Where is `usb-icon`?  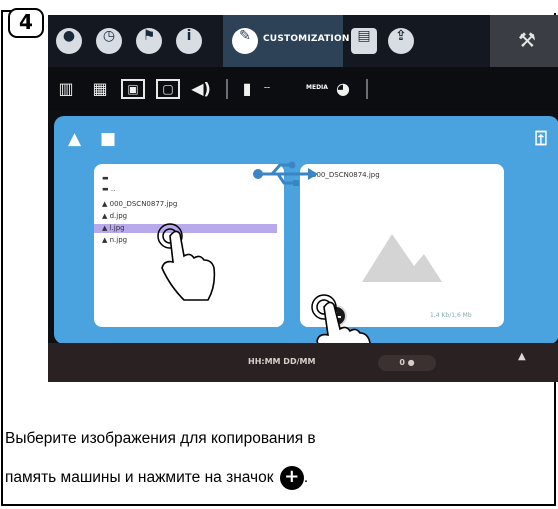 usb-icon is located at coordinates (285, 173).